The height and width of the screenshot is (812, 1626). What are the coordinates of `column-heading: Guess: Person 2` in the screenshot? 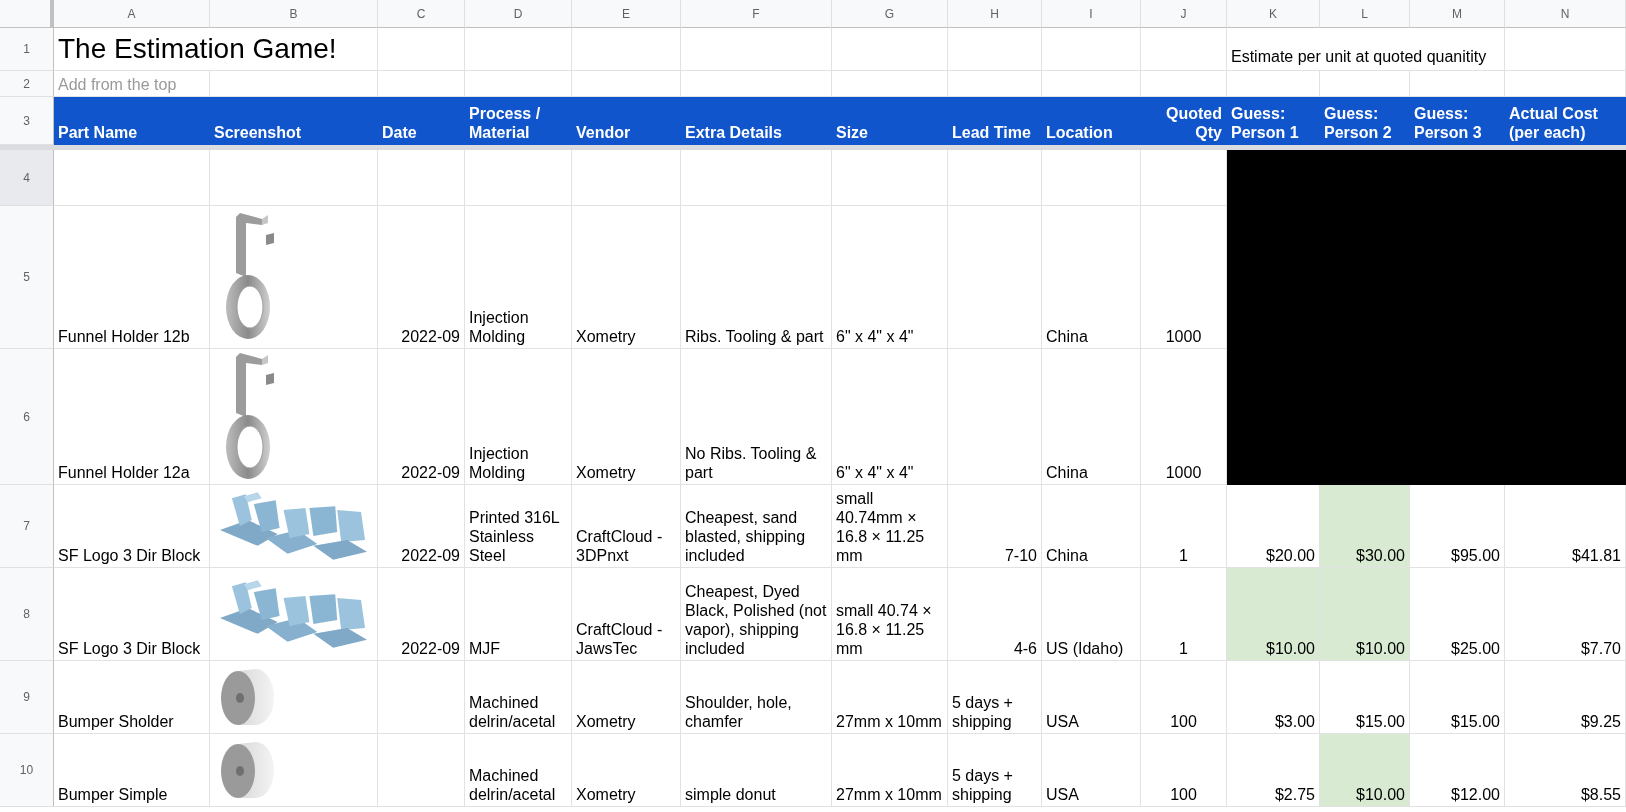 It's located at (1365, 121).